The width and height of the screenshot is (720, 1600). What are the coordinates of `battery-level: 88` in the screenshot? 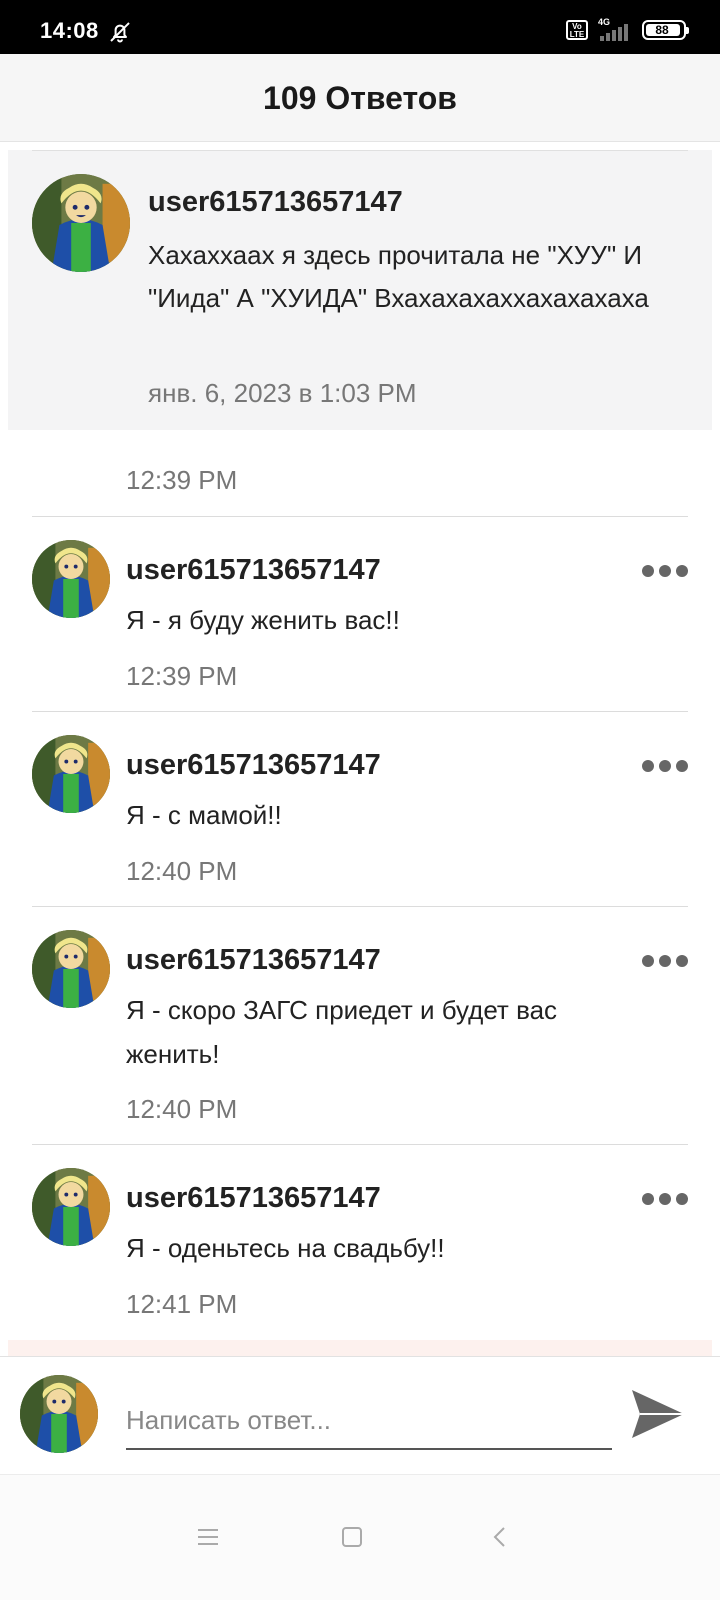 It's located at (662, 30).